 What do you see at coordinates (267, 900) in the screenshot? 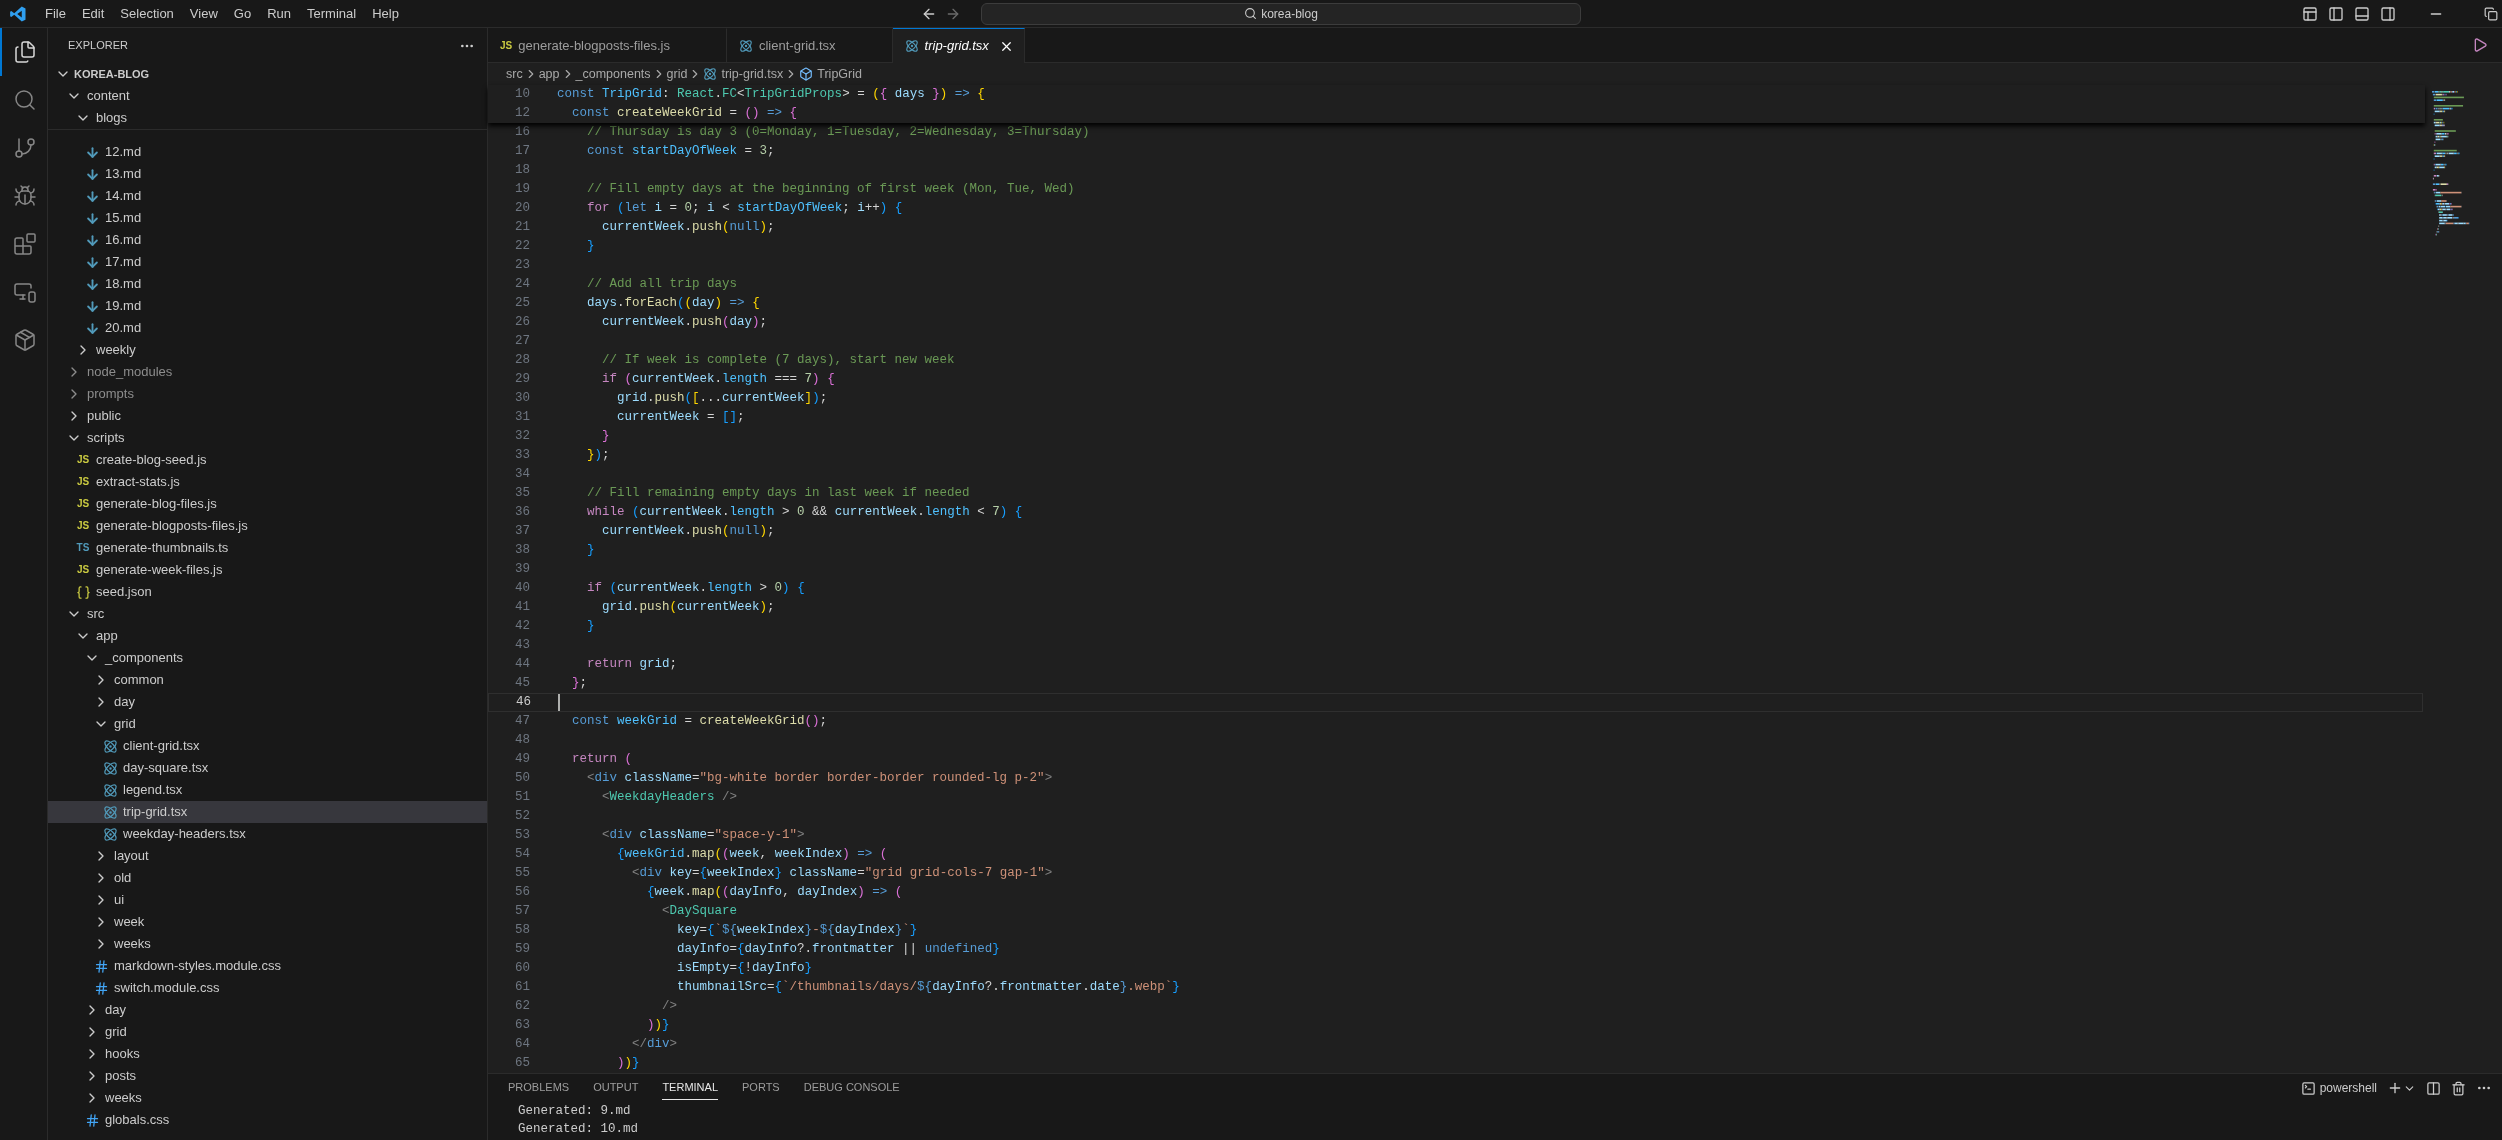
I see `explorer-row: ui` at bounding box center [267, 900].